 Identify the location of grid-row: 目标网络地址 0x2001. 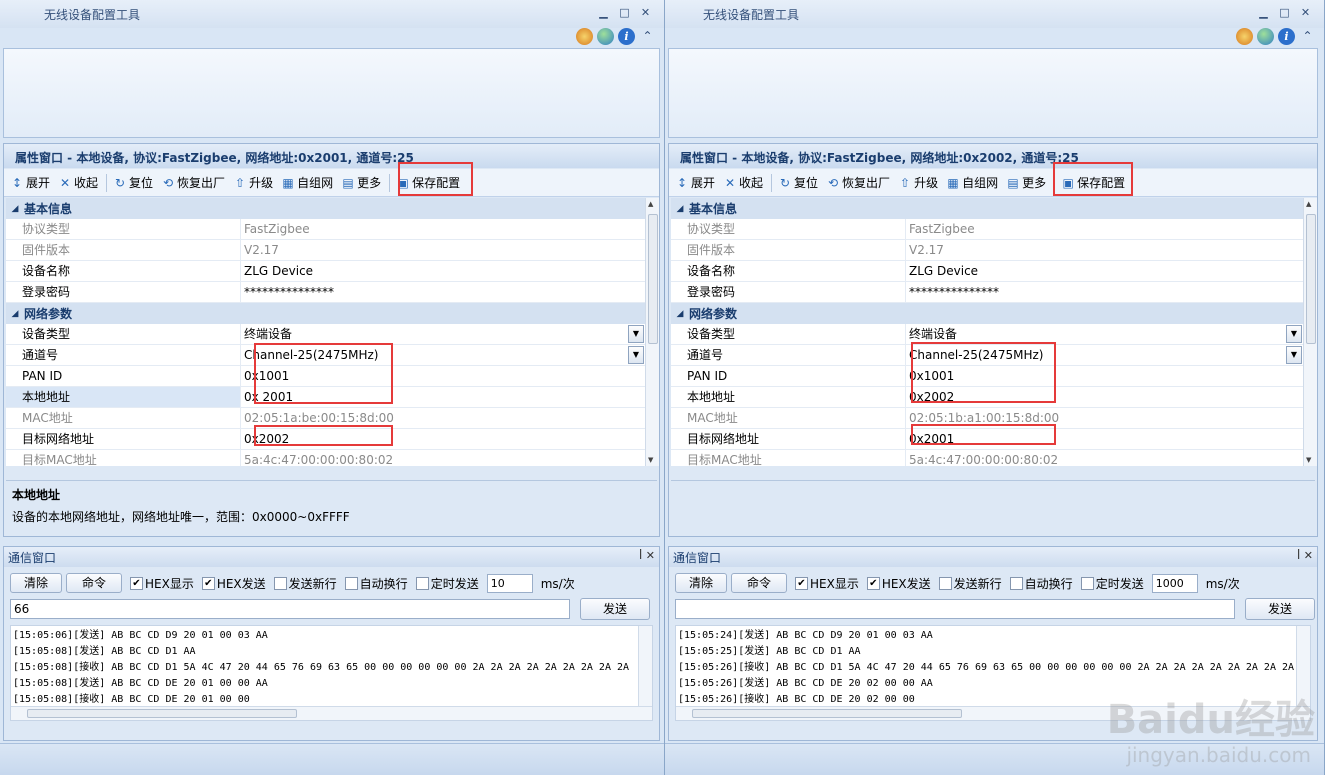
(987, 439).